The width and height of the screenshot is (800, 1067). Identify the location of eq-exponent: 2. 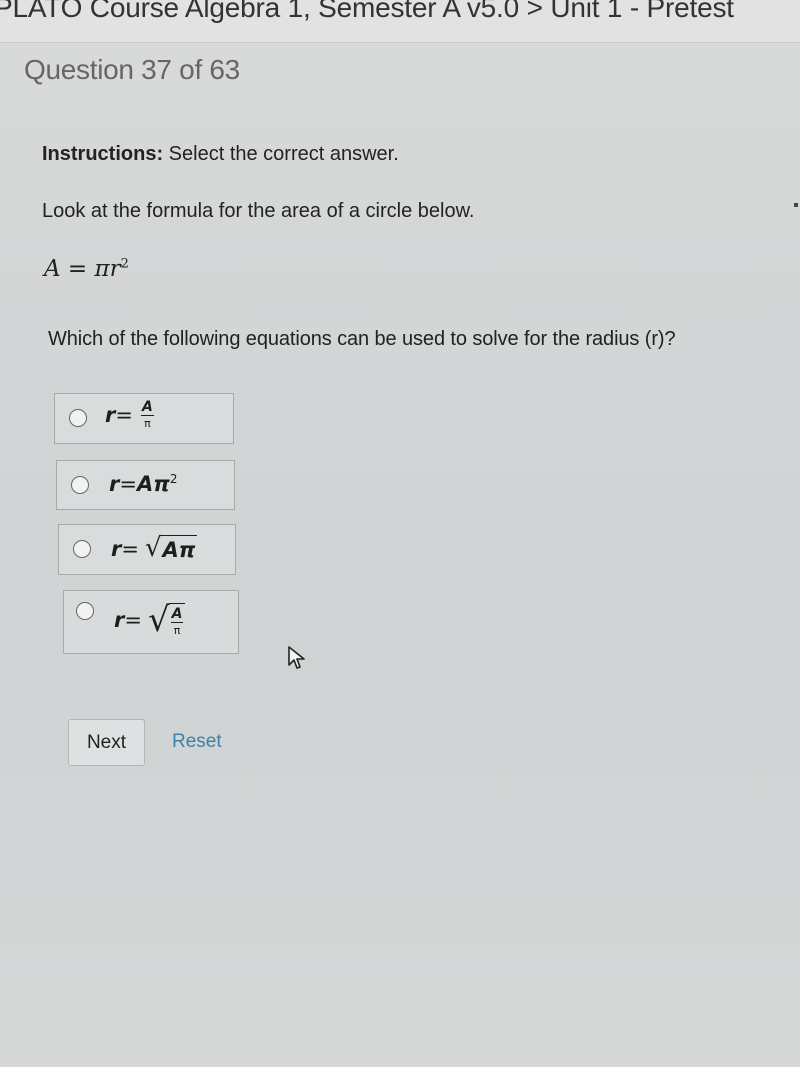
(173, 479).